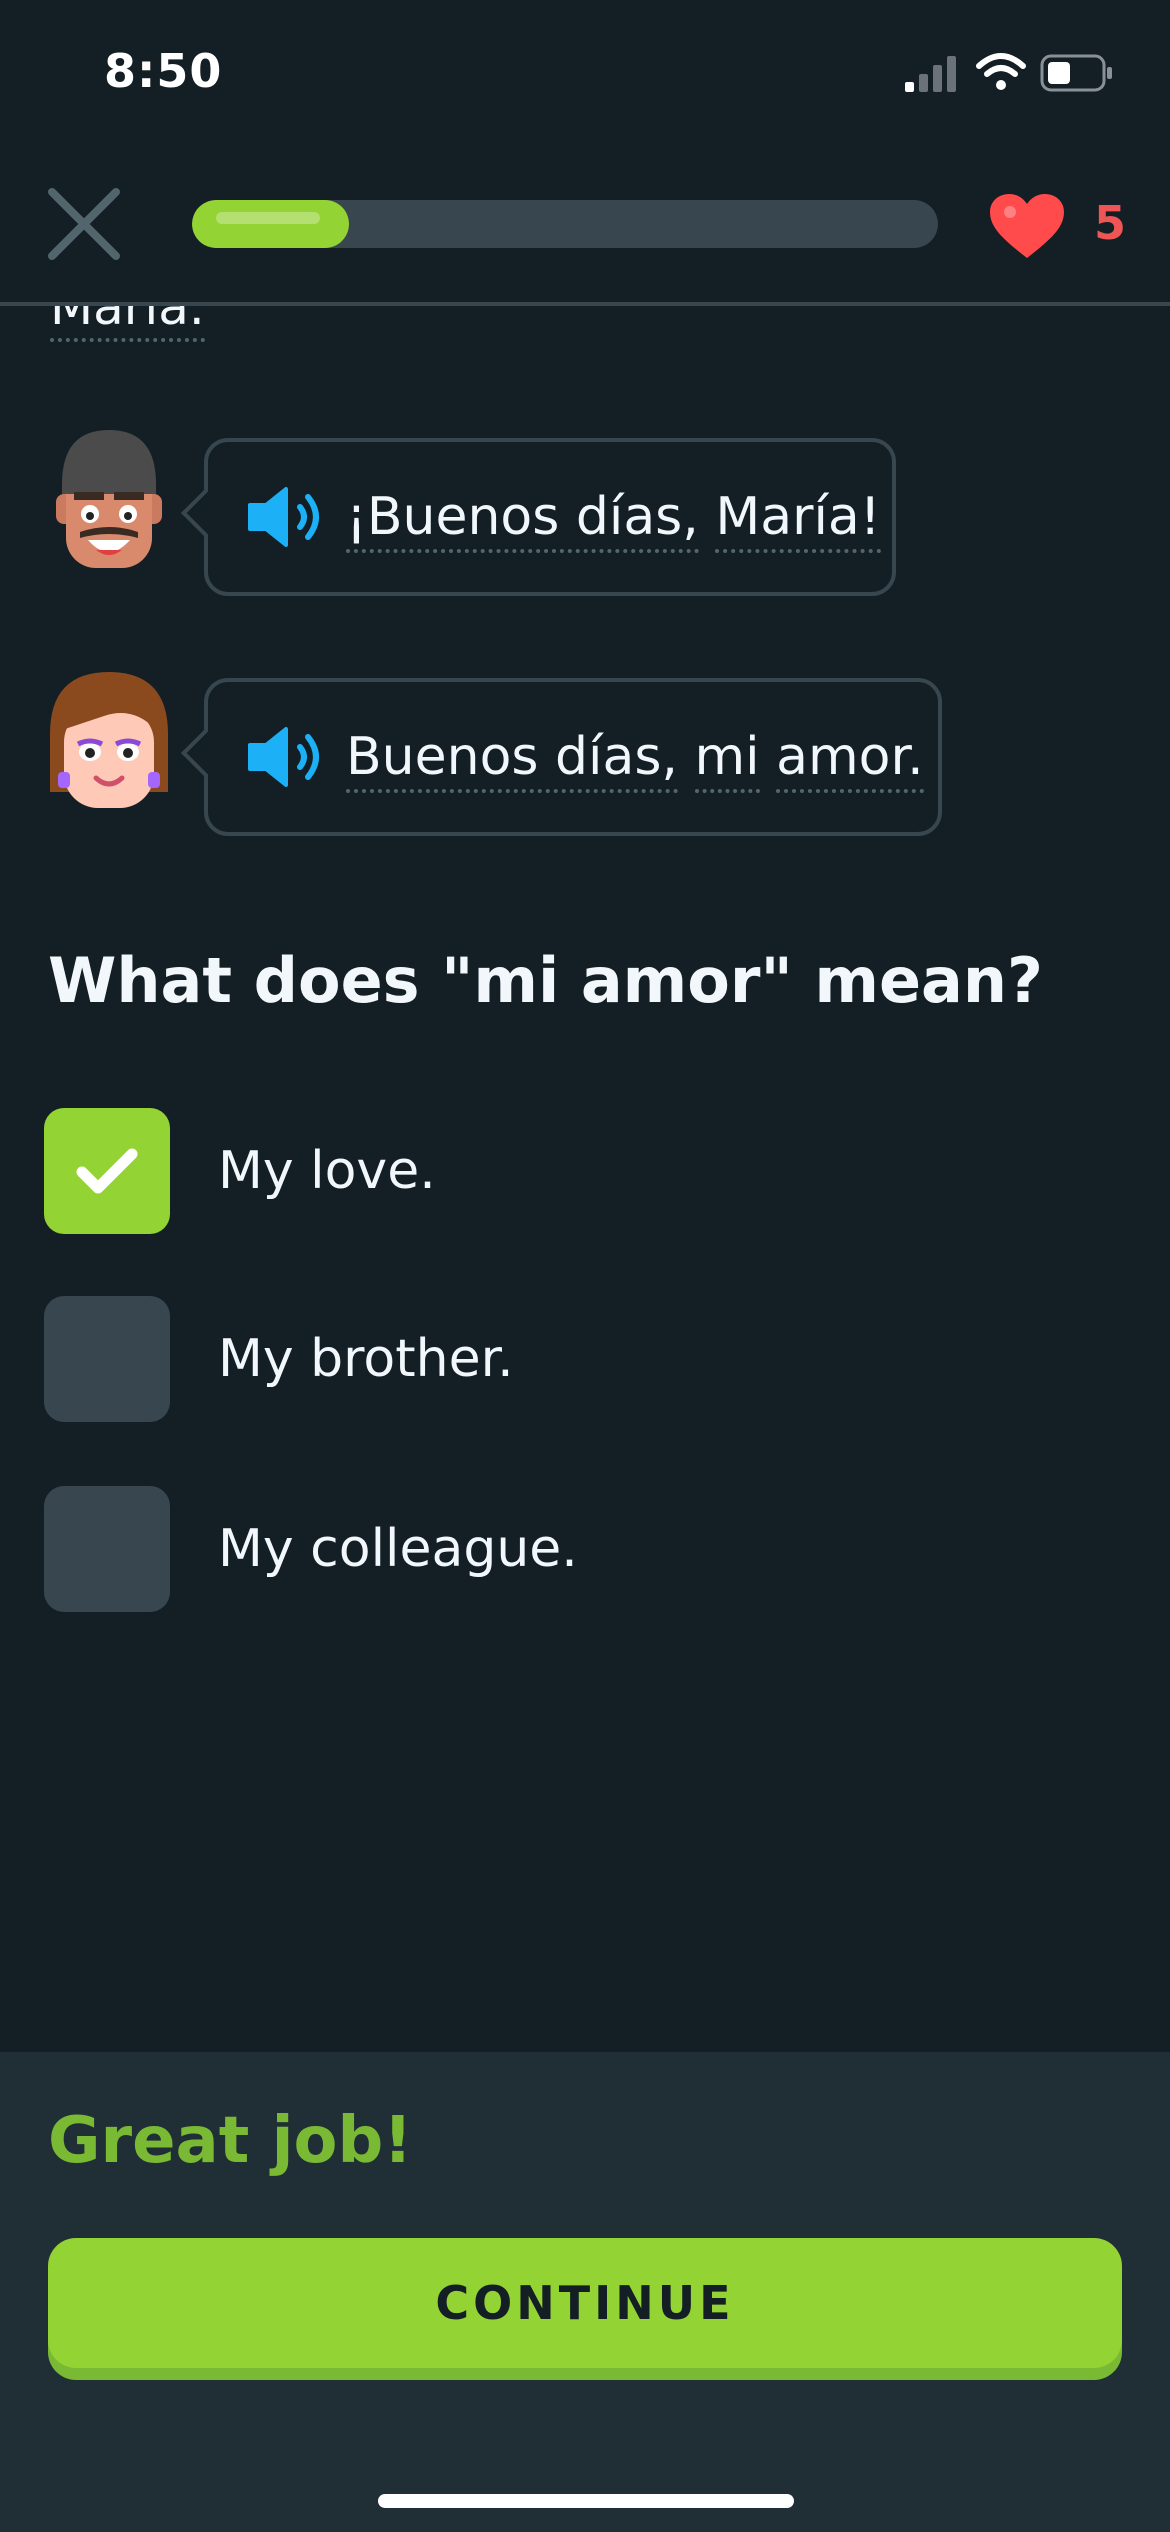  Describe the element at coordinates (163, 71) in the screenshot. I see `status-time: 8:50` at that location.